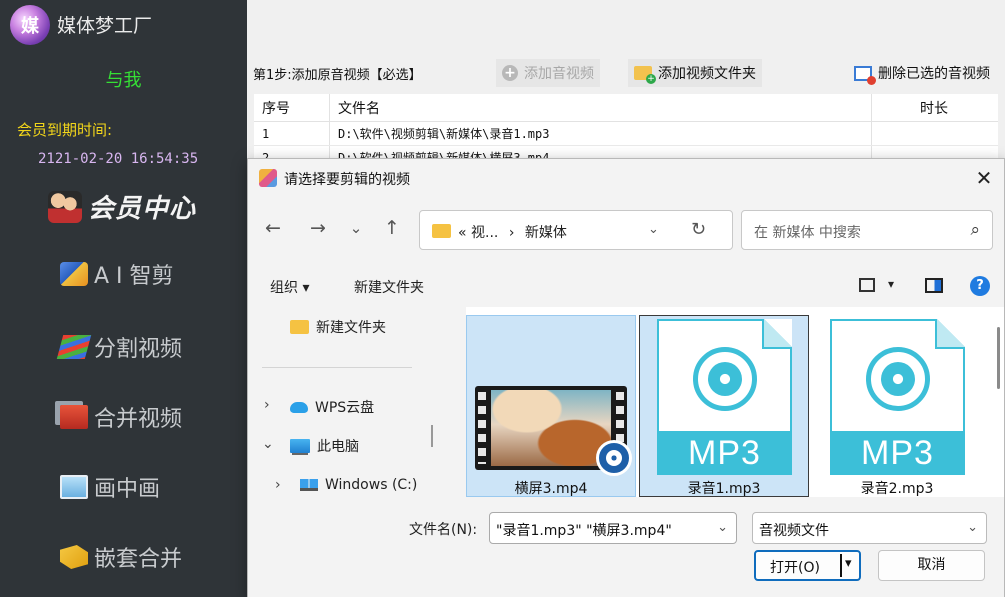 The height and width of the screenshot is (597, 1005). I want to click on collapse-chevron-icon: ⌄, so click(268, 444).